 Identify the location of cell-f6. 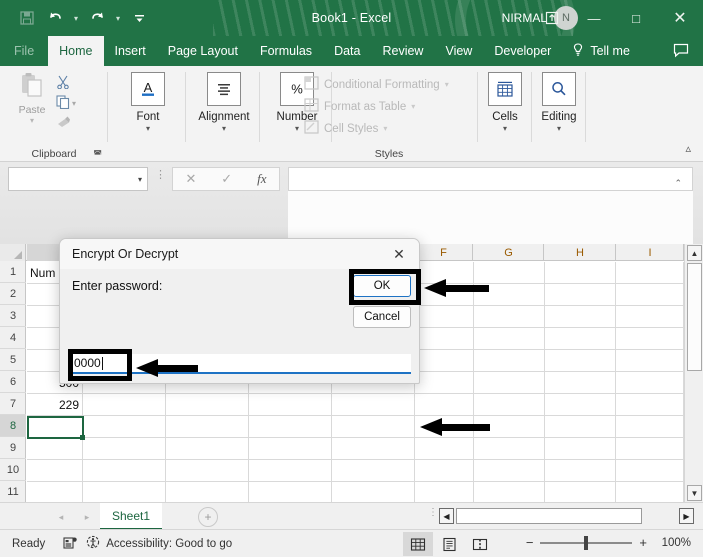
(444, 383).